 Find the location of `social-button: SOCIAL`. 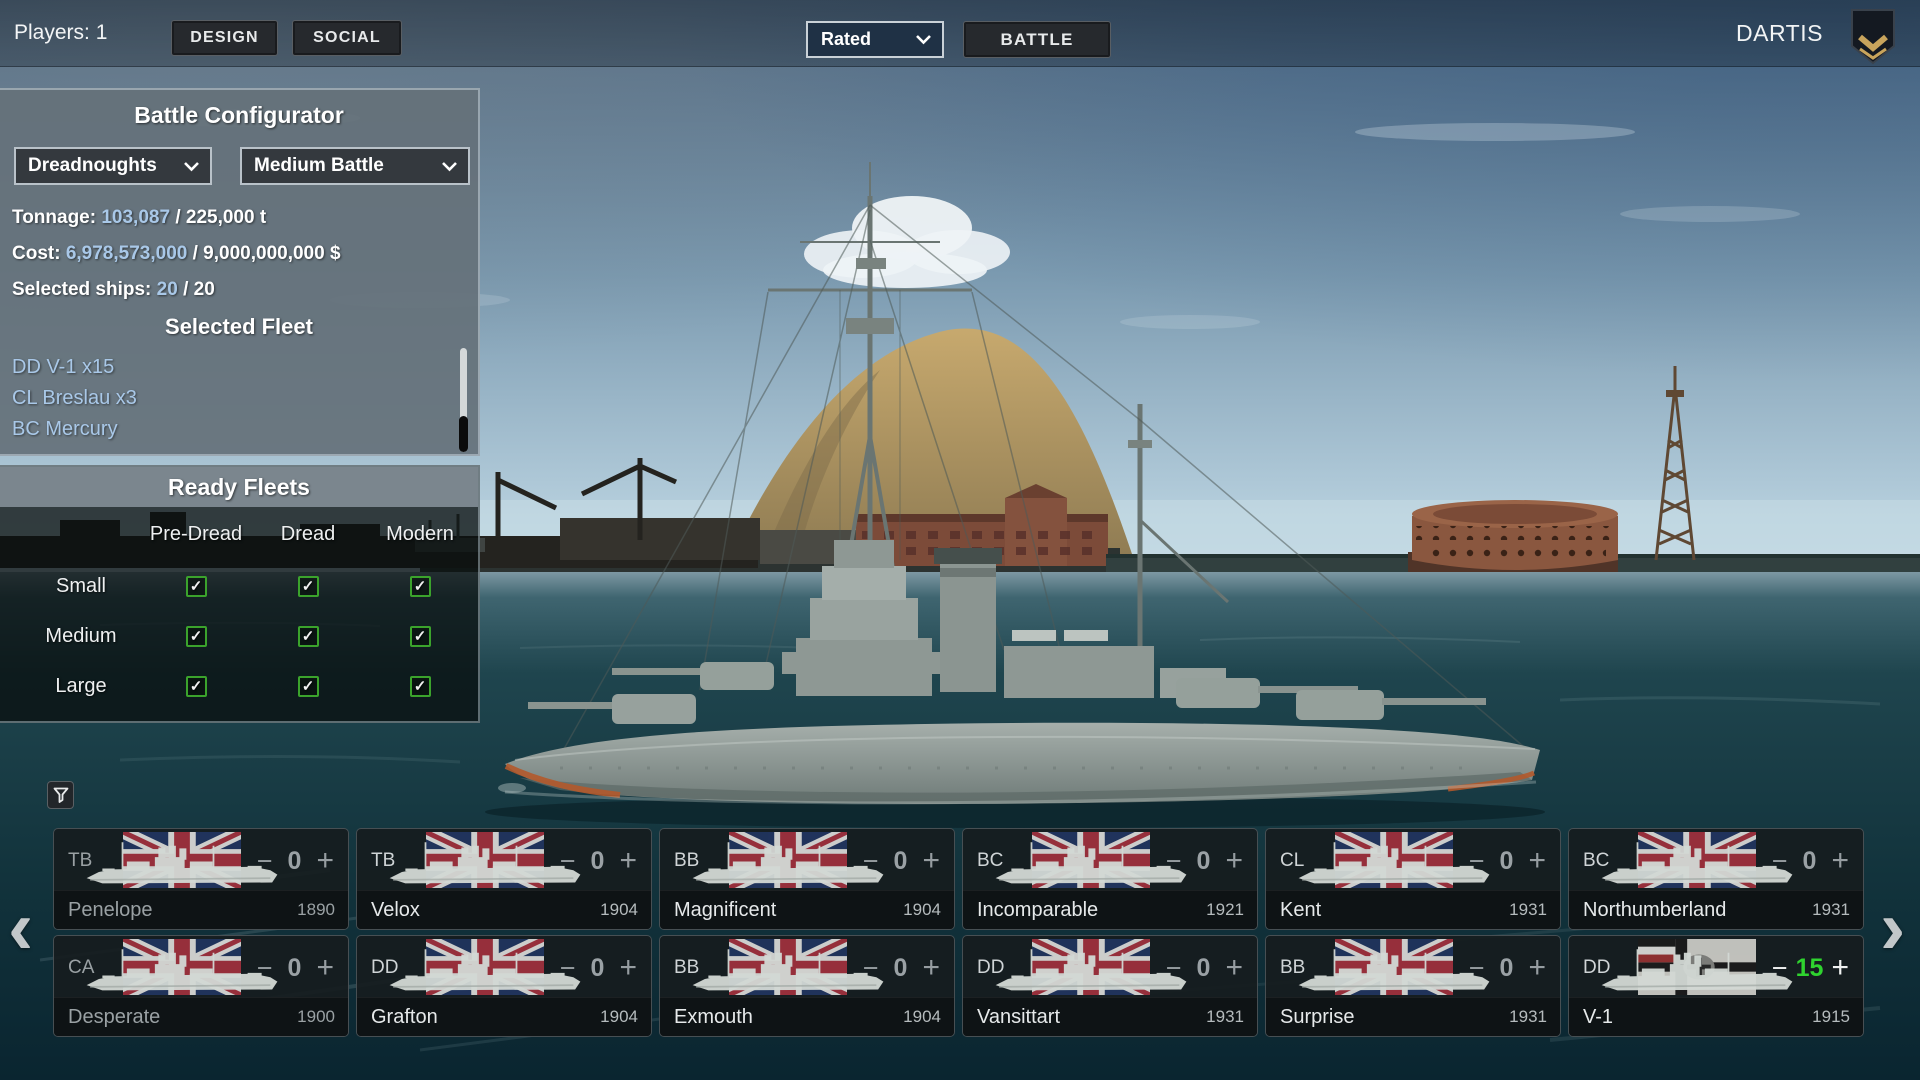

social-button: SOCIAL is located at coordinates (347, 38).